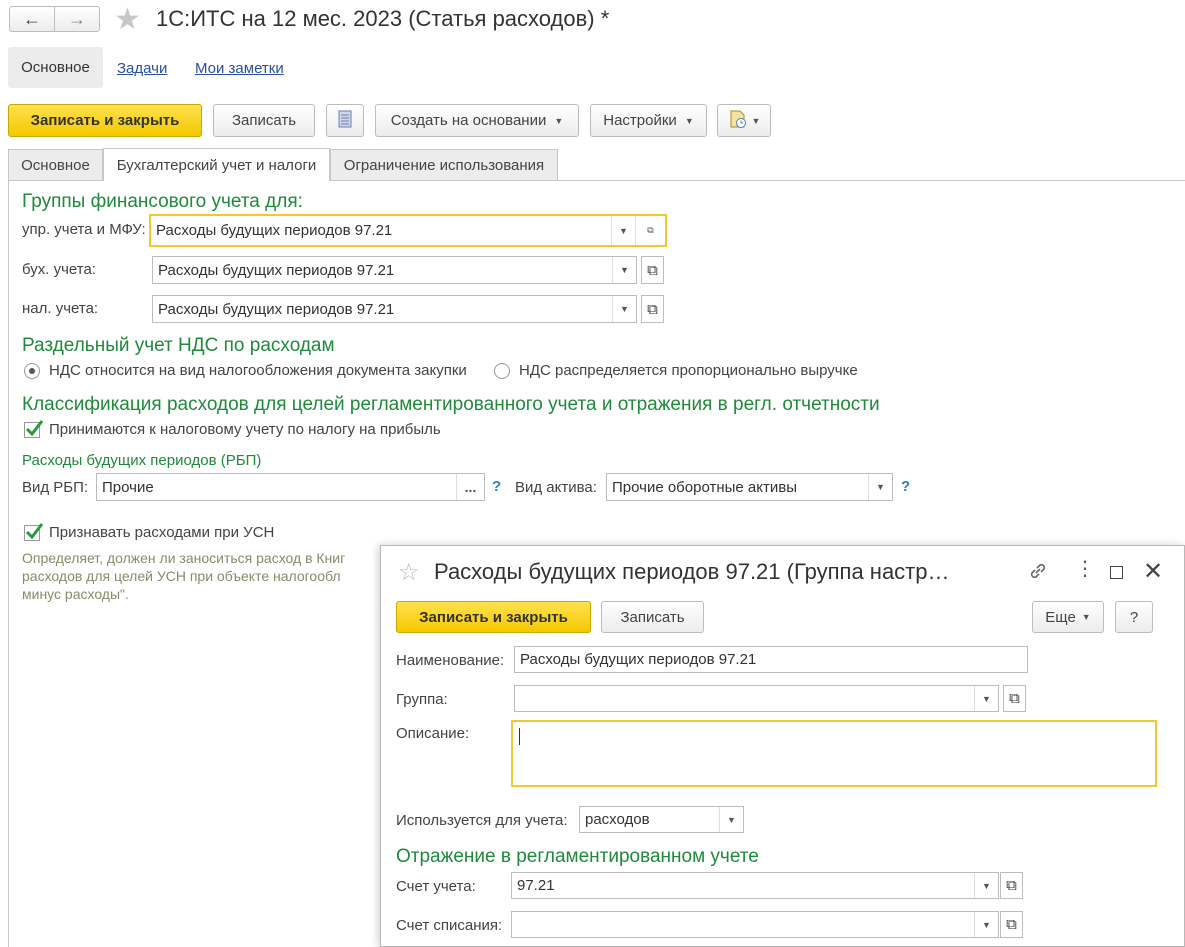 The image size is (1185, 947). Describe the element at coordinates (55, 67) in the screenshot. I see `nav-item-main: Основное` at that location.